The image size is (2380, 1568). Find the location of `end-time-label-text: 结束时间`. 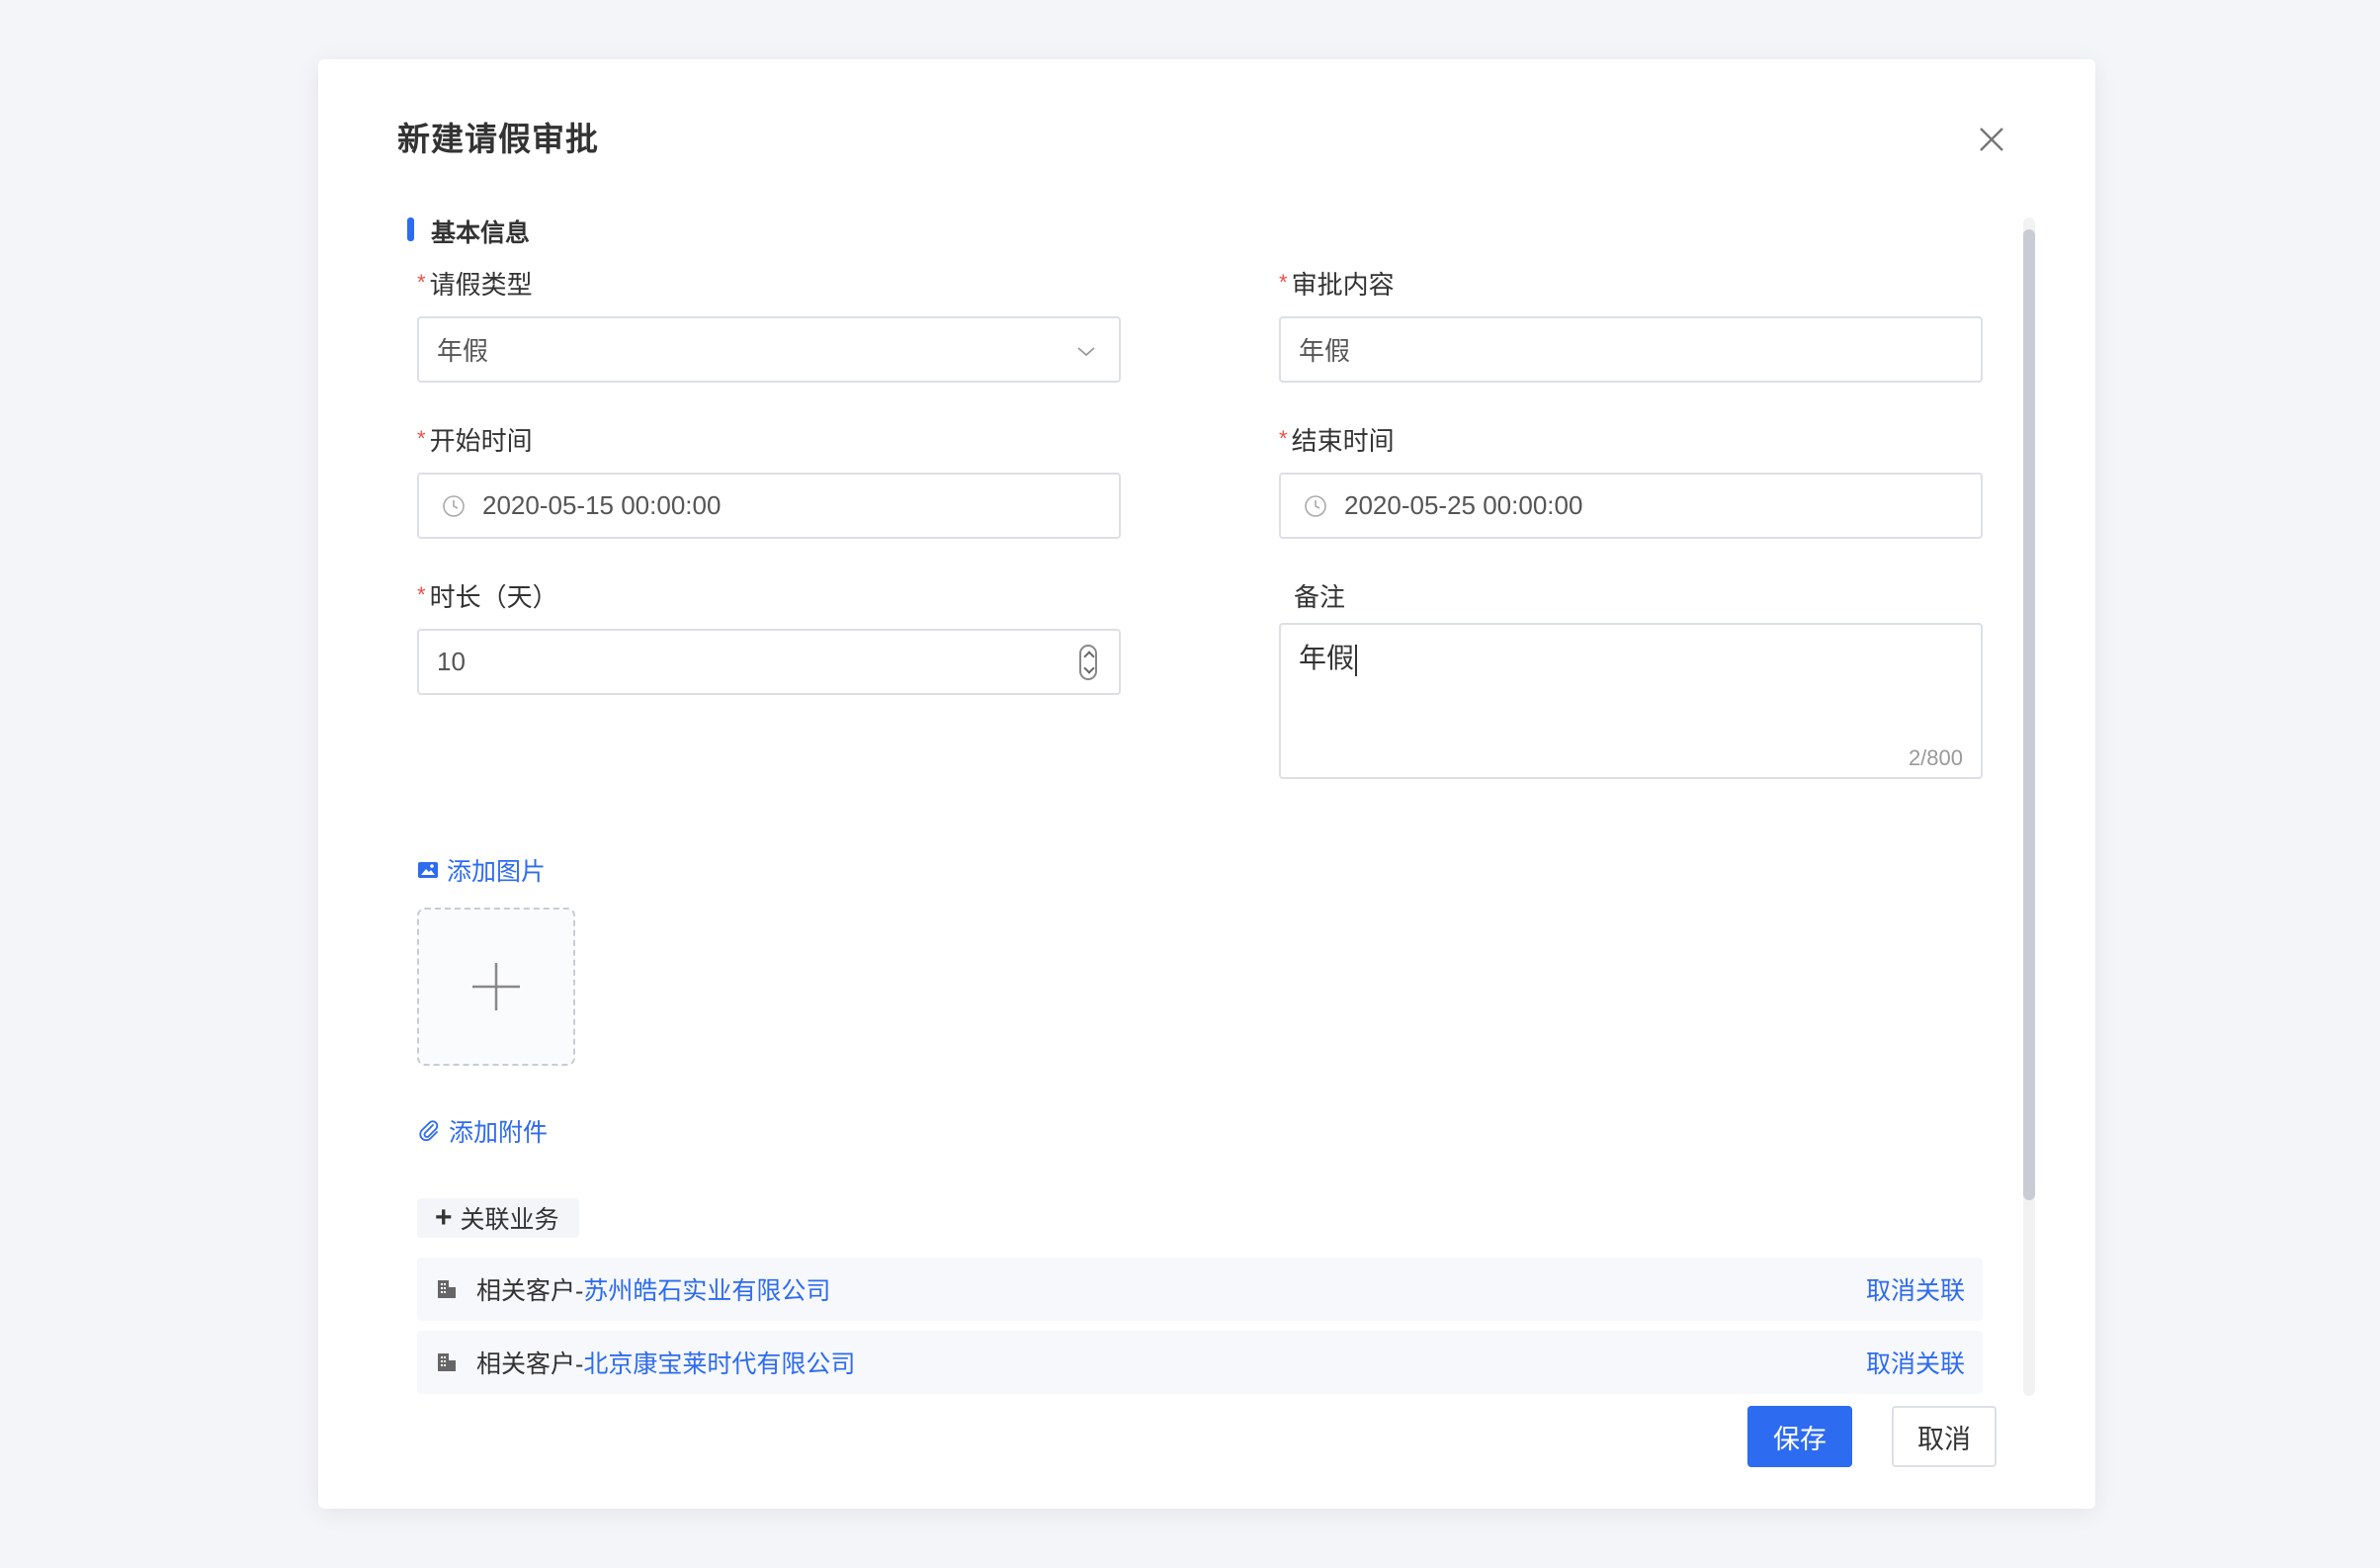

end-time-label-text: 结束时间 is located at coordinates (1343, 441).